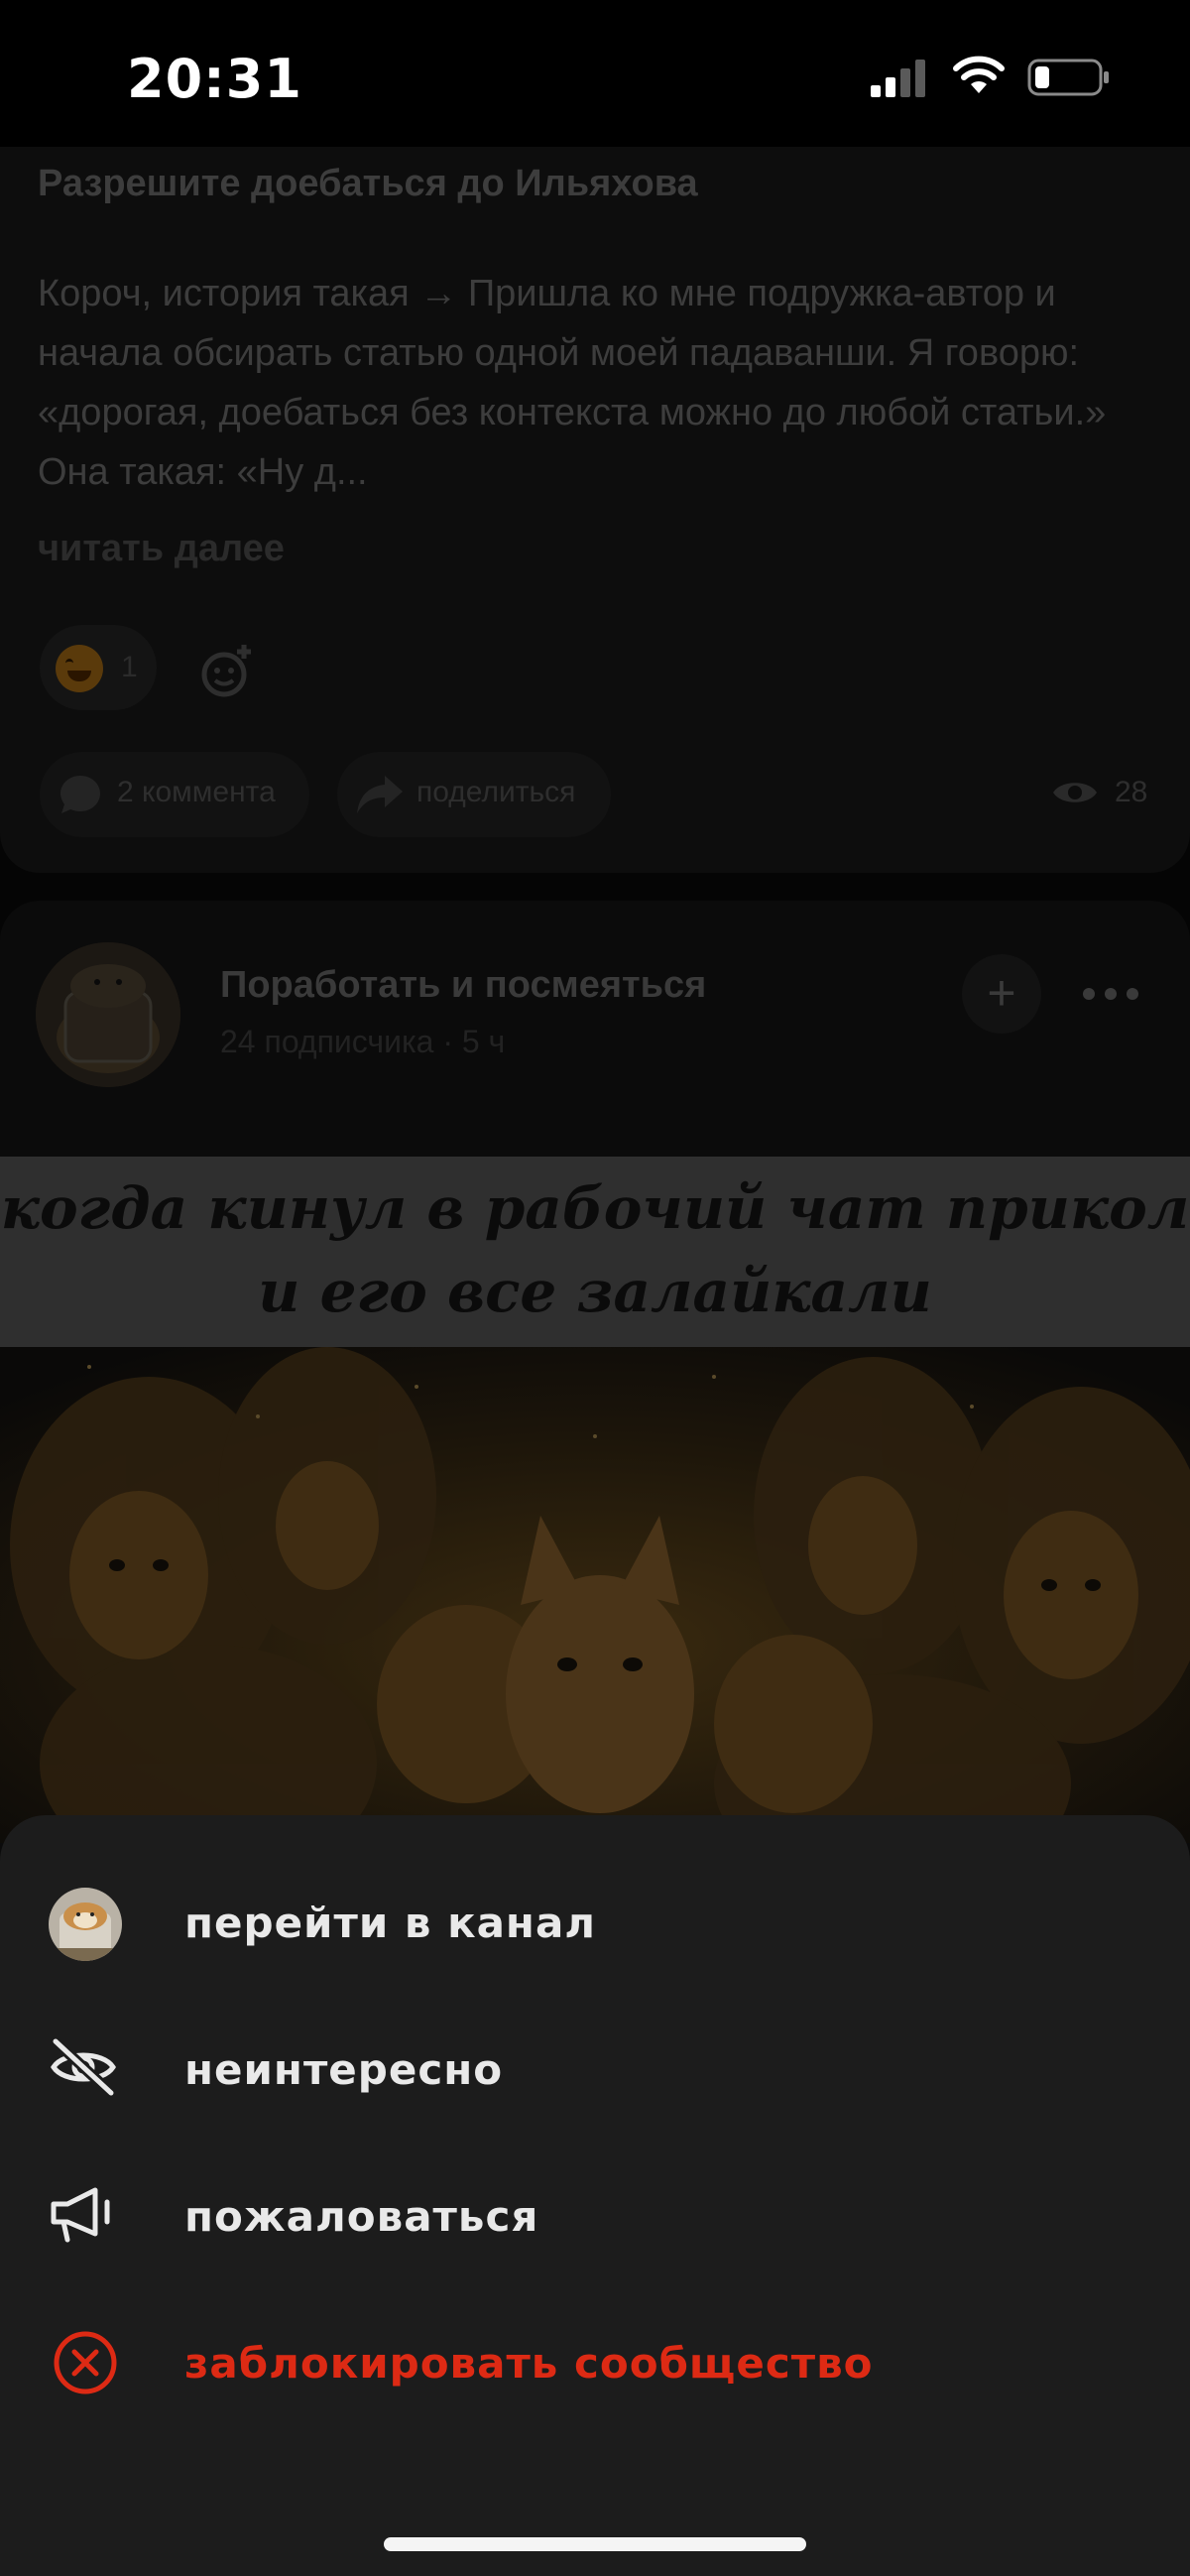 The image size is (1190, 2576). Describe the element at coordinates (80, 794) in the screenshot. I see `comment-icon` at that location.